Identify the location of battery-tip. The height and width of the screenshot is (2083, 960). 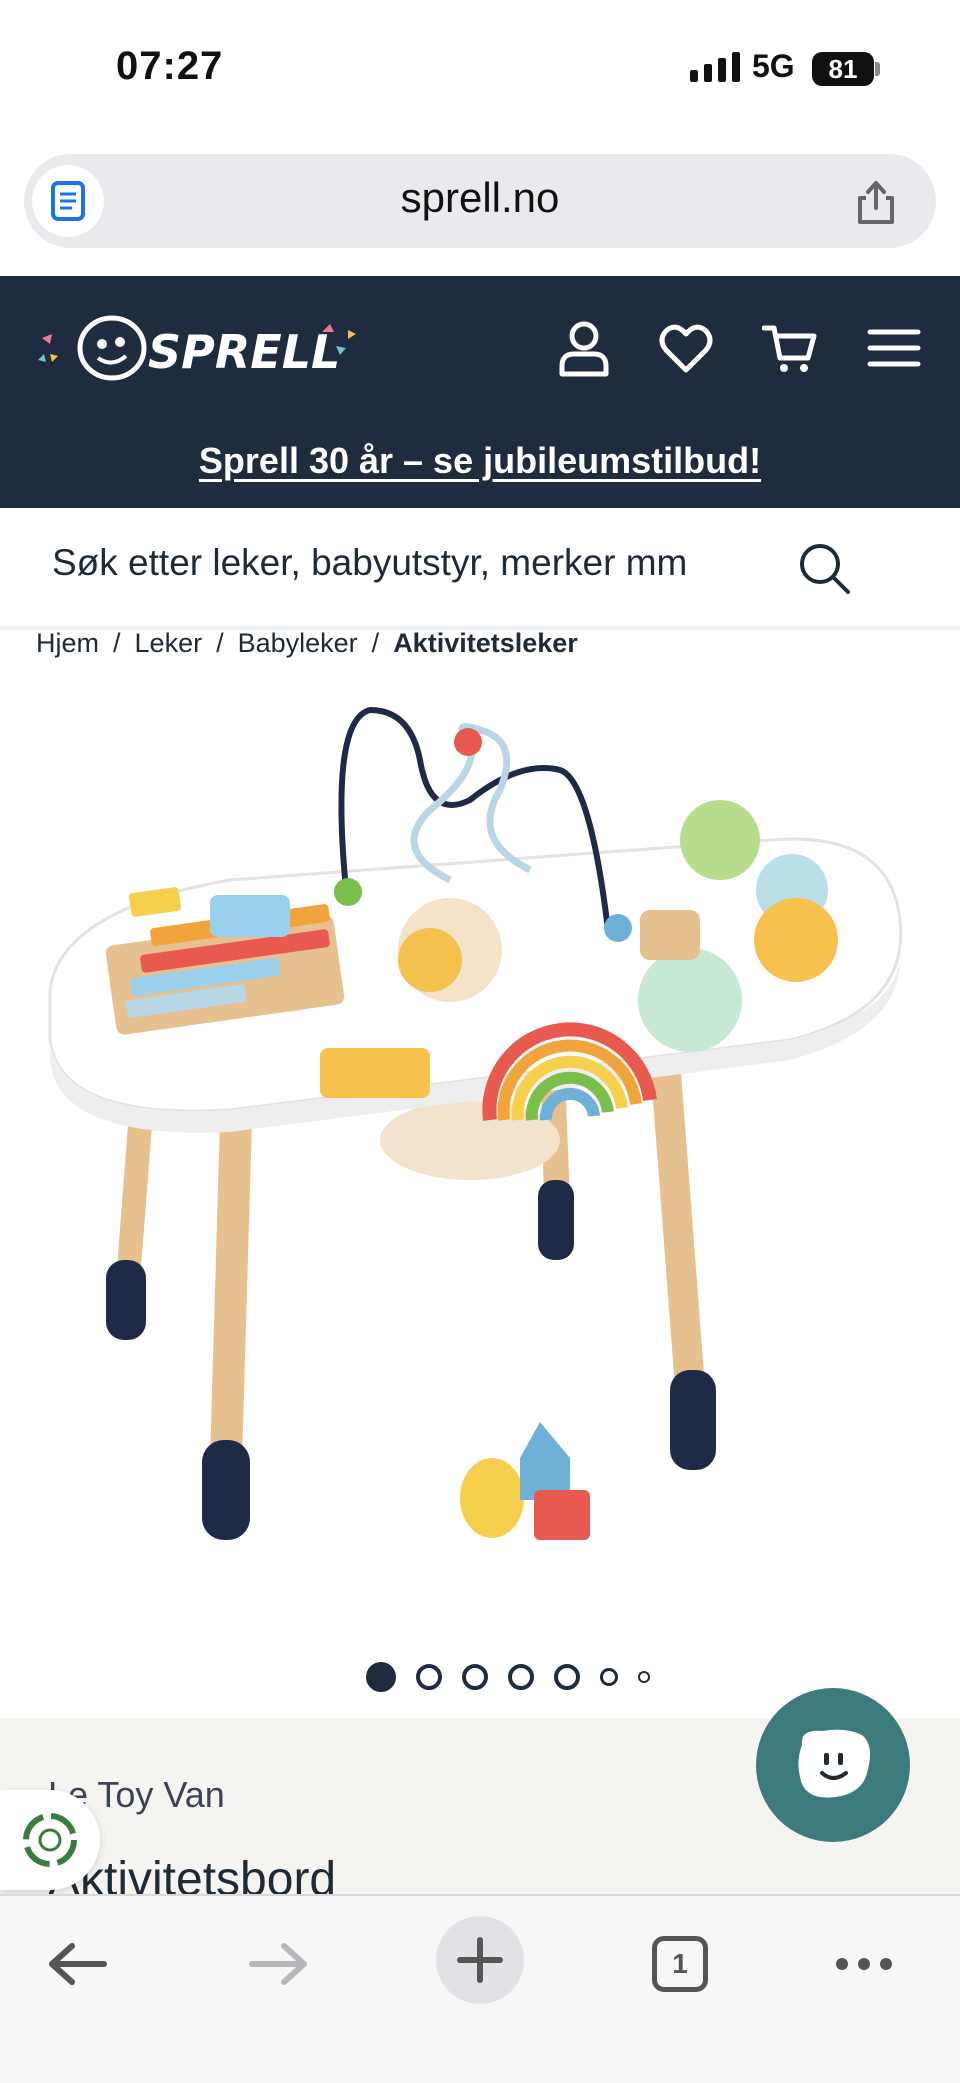
(877, 69).